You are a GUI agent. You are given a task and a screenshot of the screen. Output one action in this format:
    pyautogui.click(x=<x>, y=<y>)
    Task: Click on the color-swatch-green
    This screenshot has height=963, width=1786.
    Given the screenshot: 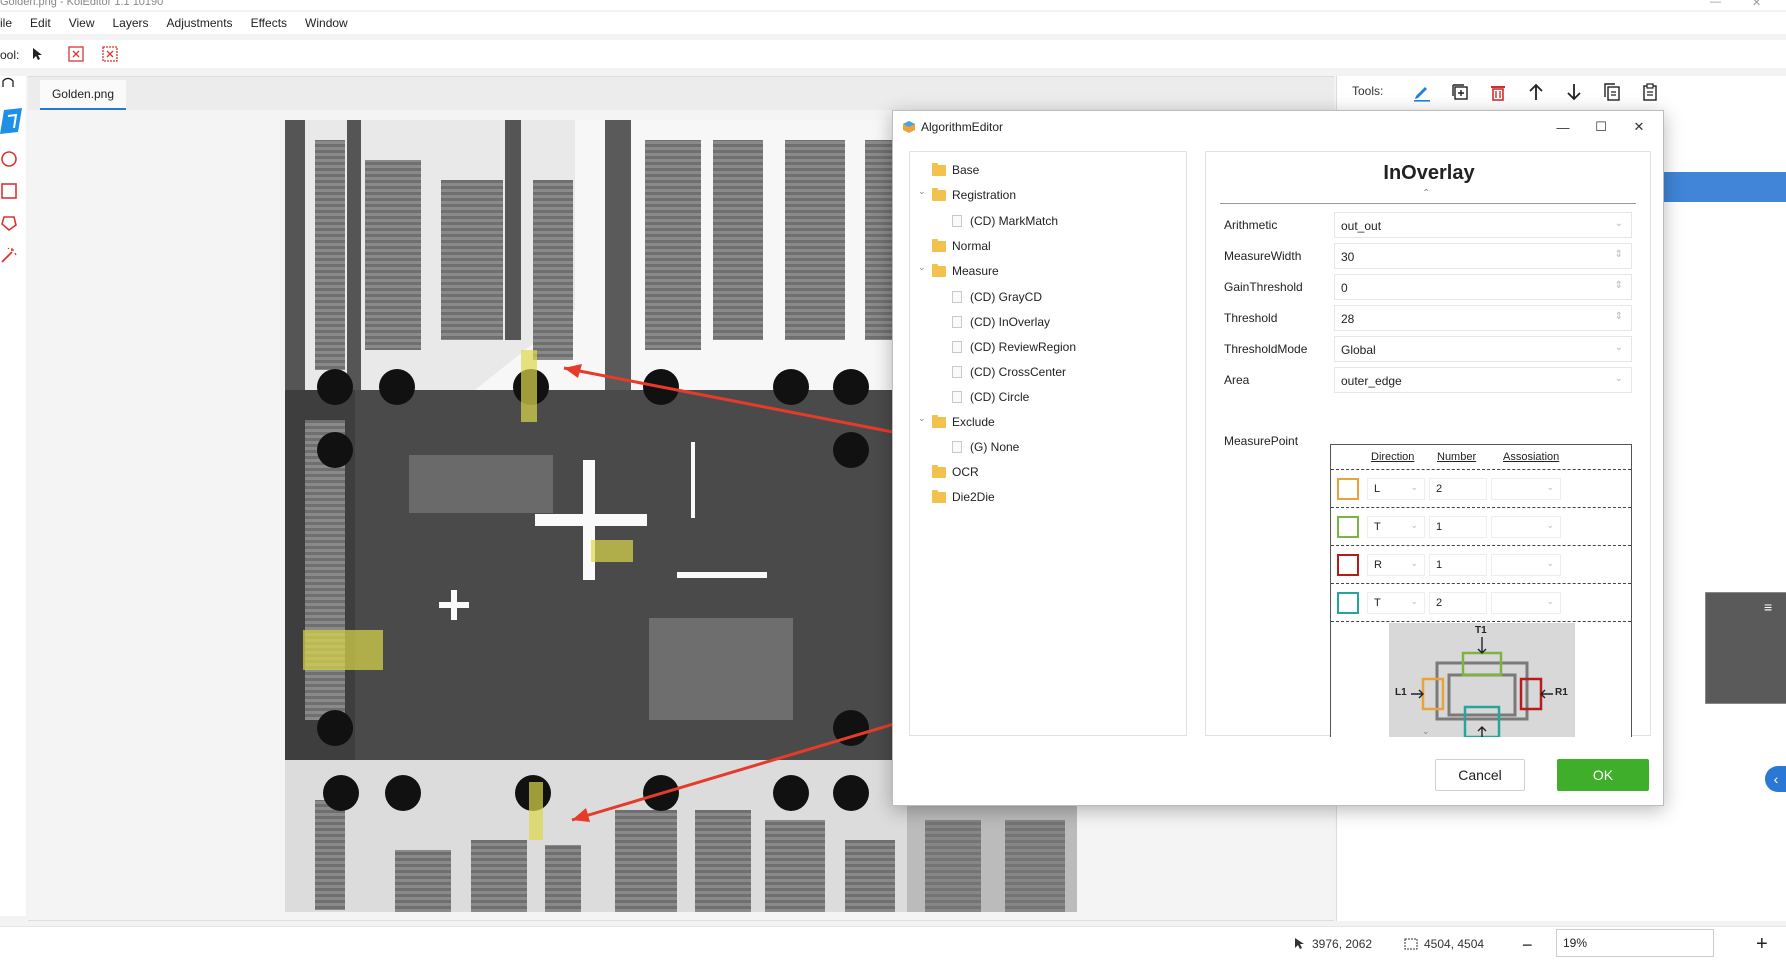 What is the action you would take?
    pyautogui.click(x=1348, y=527)
    